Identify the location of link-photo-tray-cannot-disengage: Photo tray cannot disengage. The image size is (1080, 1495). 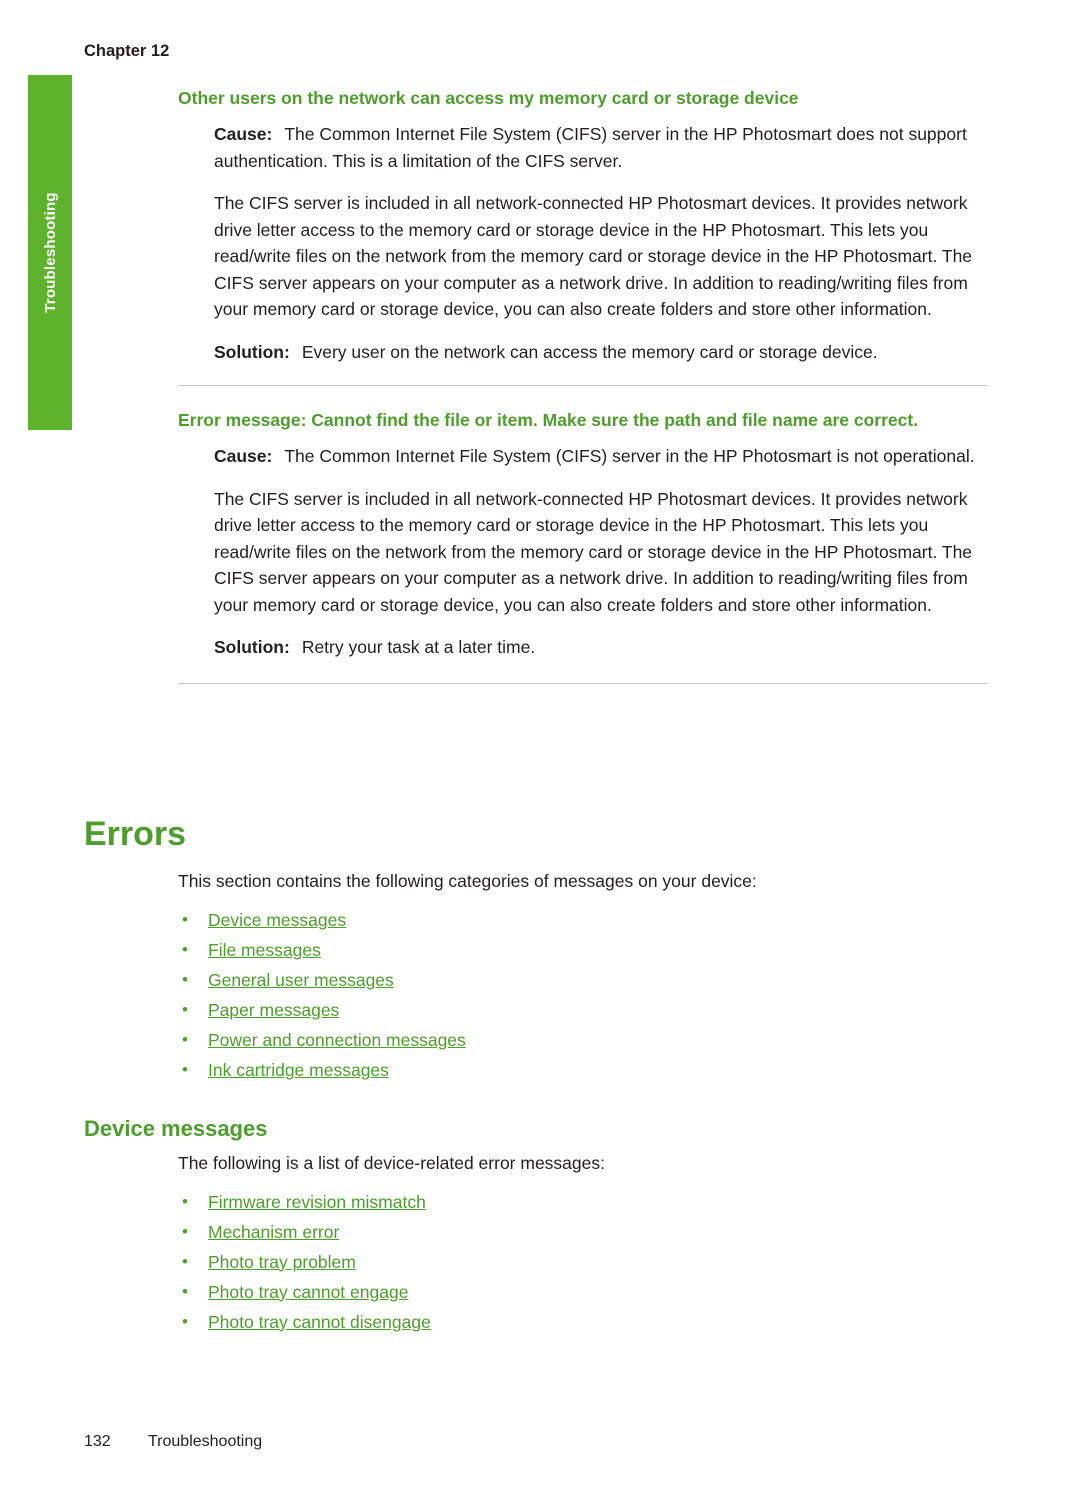
(319, 1322).